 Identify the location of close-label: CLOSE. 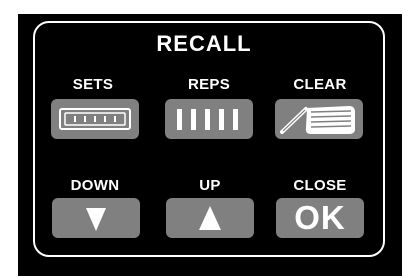
(320, 185).